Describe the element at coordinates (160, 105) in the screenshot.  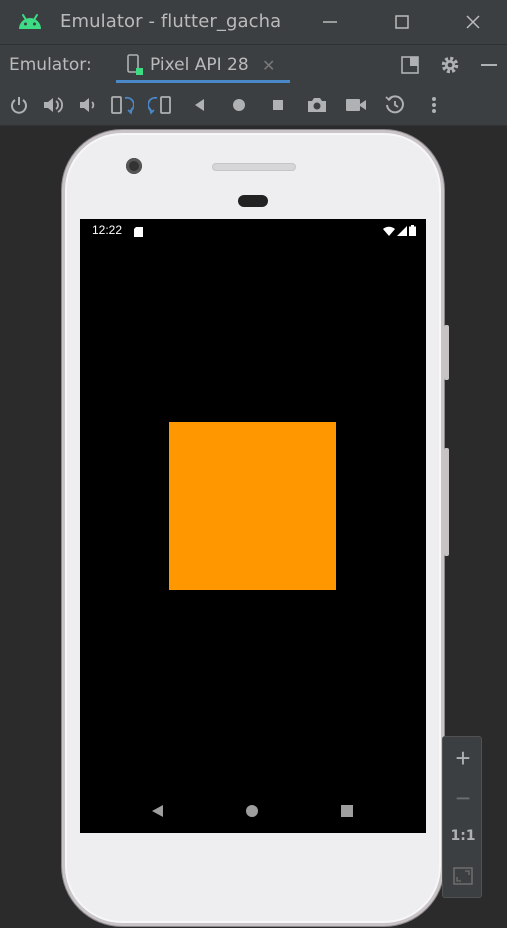
I see `rotate-right-icon` at that location.